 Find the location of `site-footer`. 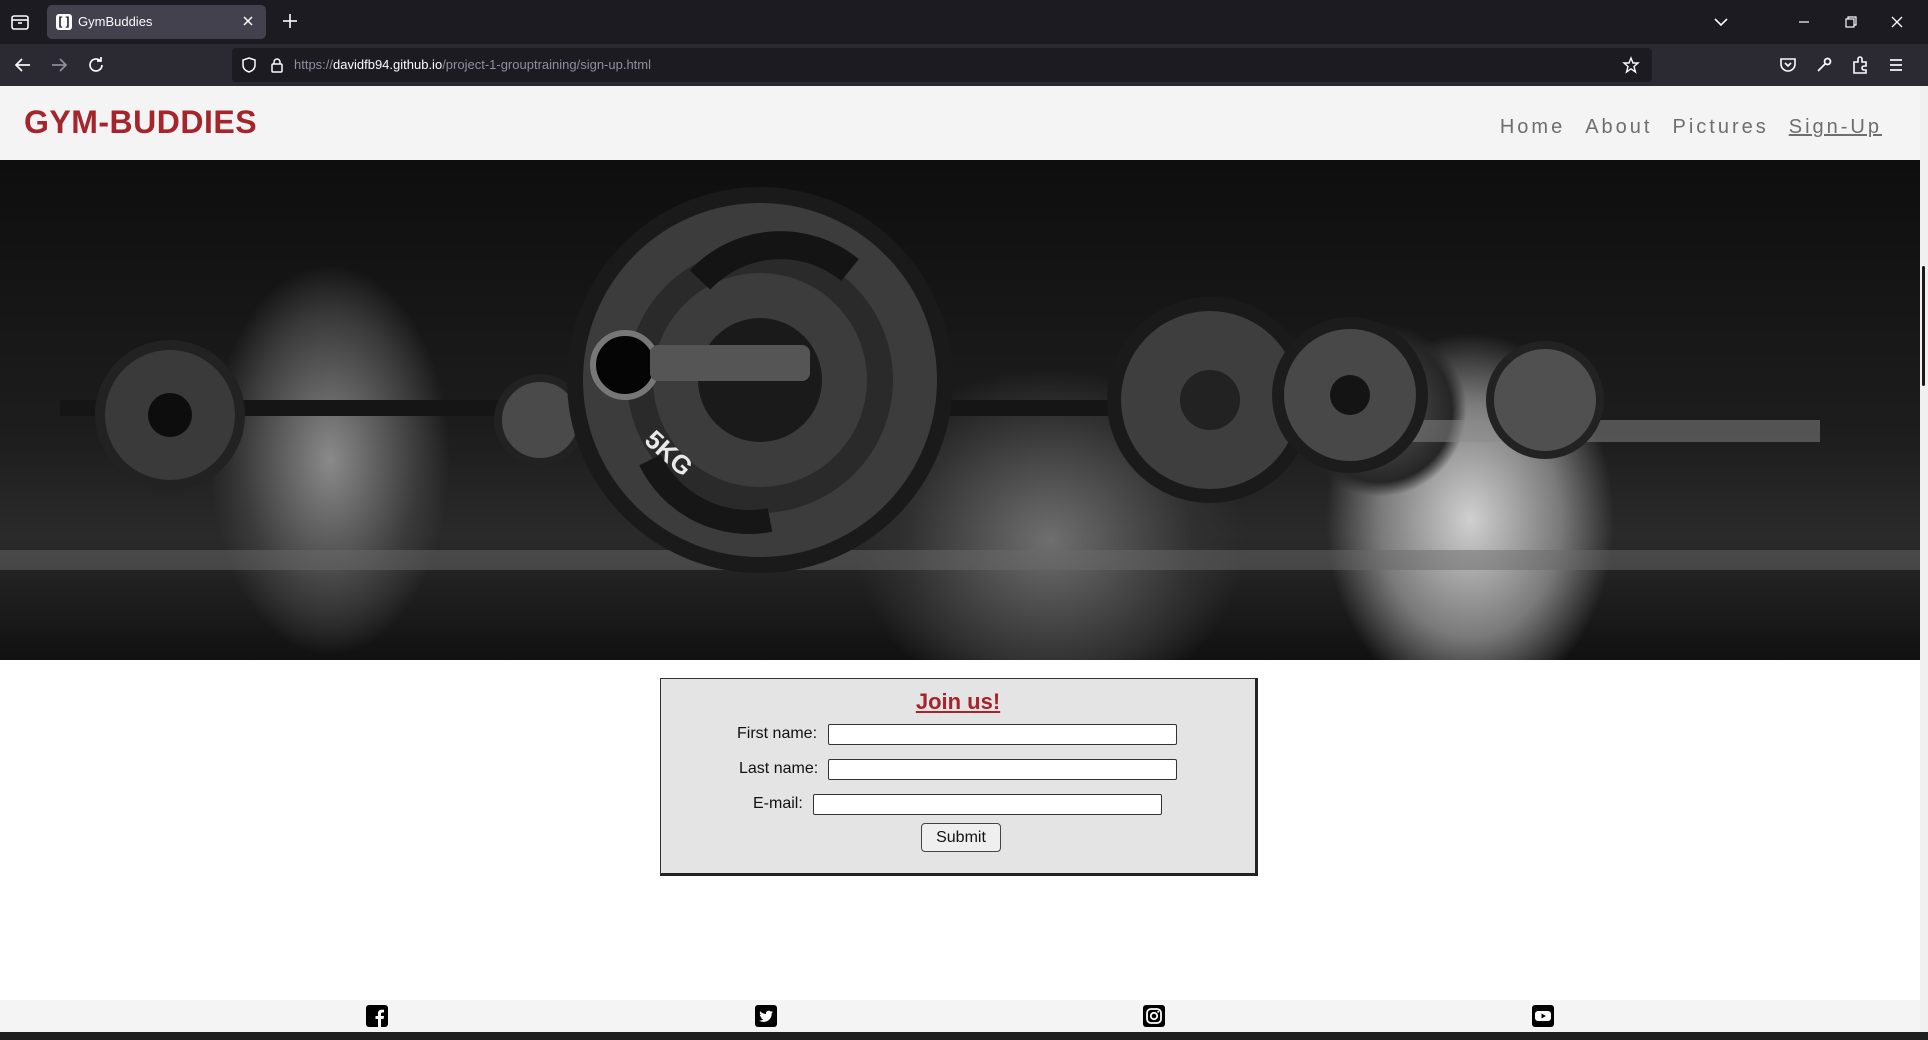

site-footer is located at coordinates (960, 1016).